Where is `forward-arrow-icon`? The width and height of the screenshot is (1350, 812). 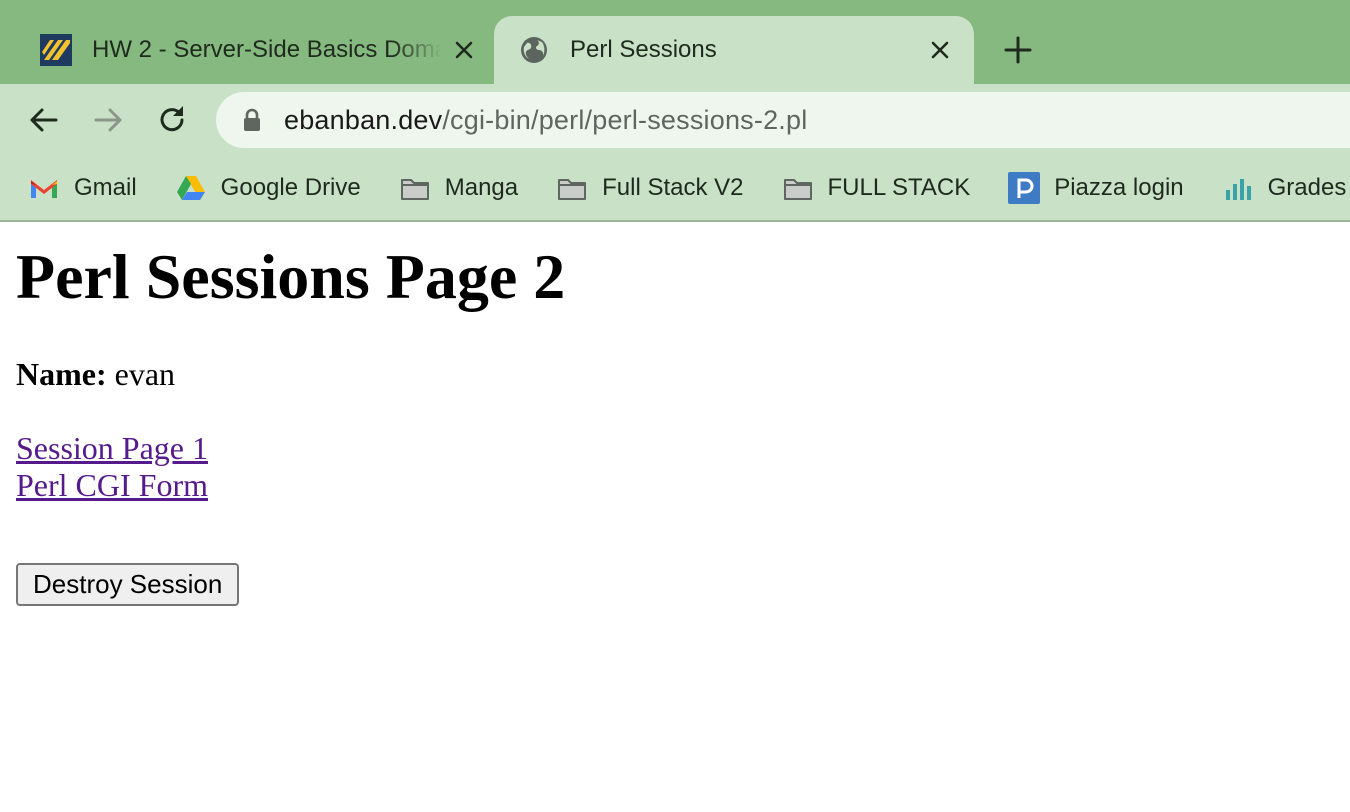
forward-arrow-icon is located at coordinates (108, 120).